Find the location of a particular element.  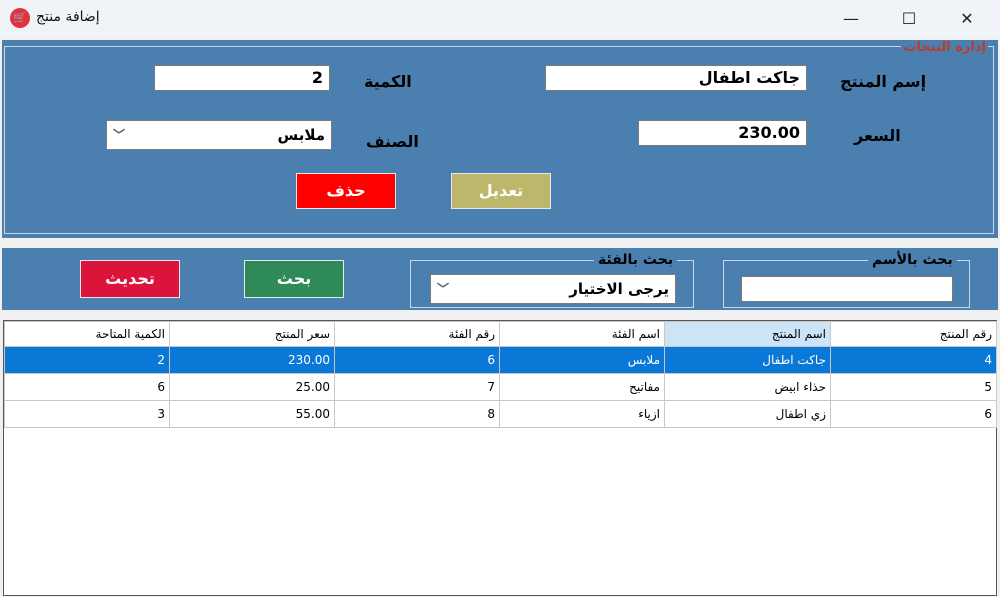

cell-product-price: 230.00 is located at coordinates (252, 360).